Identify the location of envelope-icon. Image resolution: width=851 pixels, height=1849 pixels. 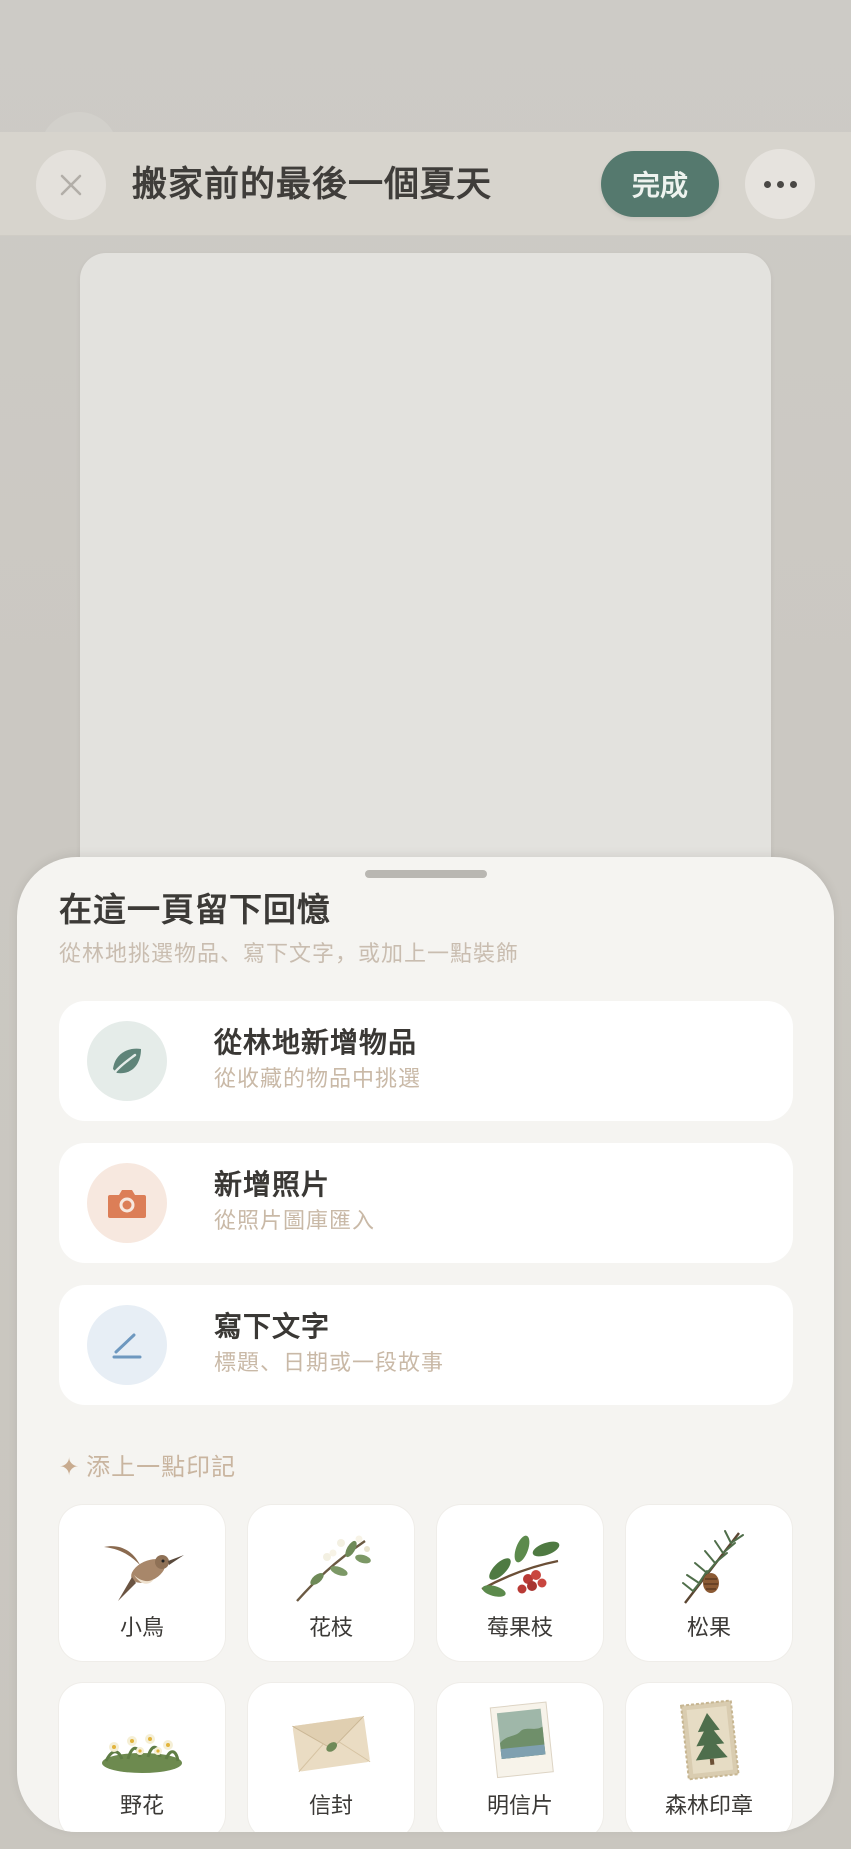
(331, 1744).